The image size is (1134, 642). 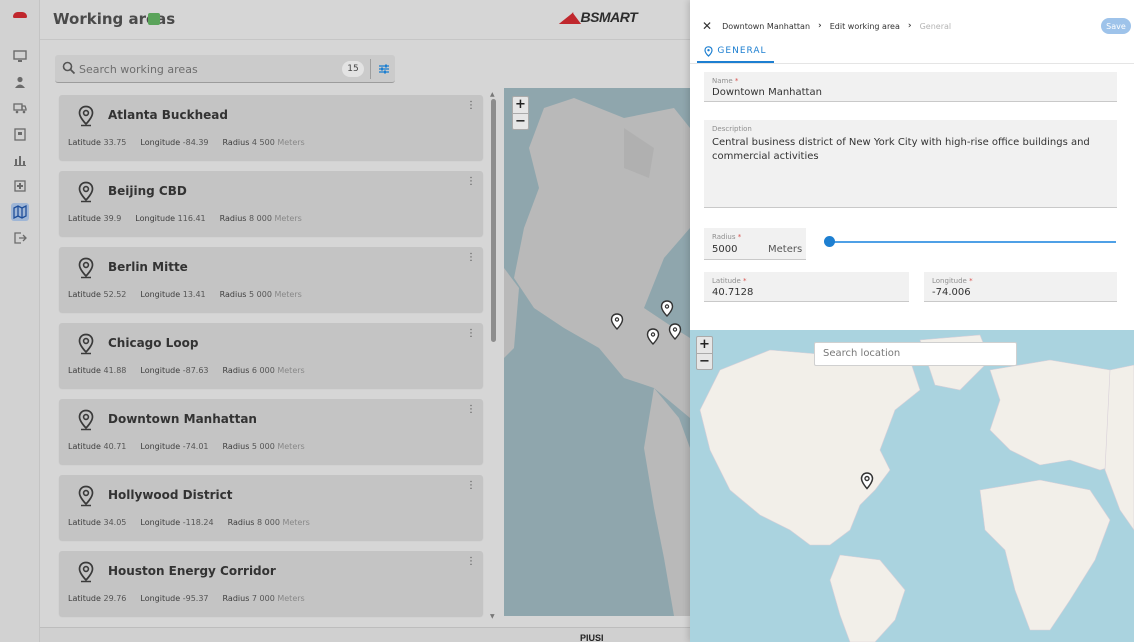 What do you see at coordinates (865, 26) in the screenshot?
I see `breadcrumb-item-edit: Edit working area` at bounding box center [865, 26].